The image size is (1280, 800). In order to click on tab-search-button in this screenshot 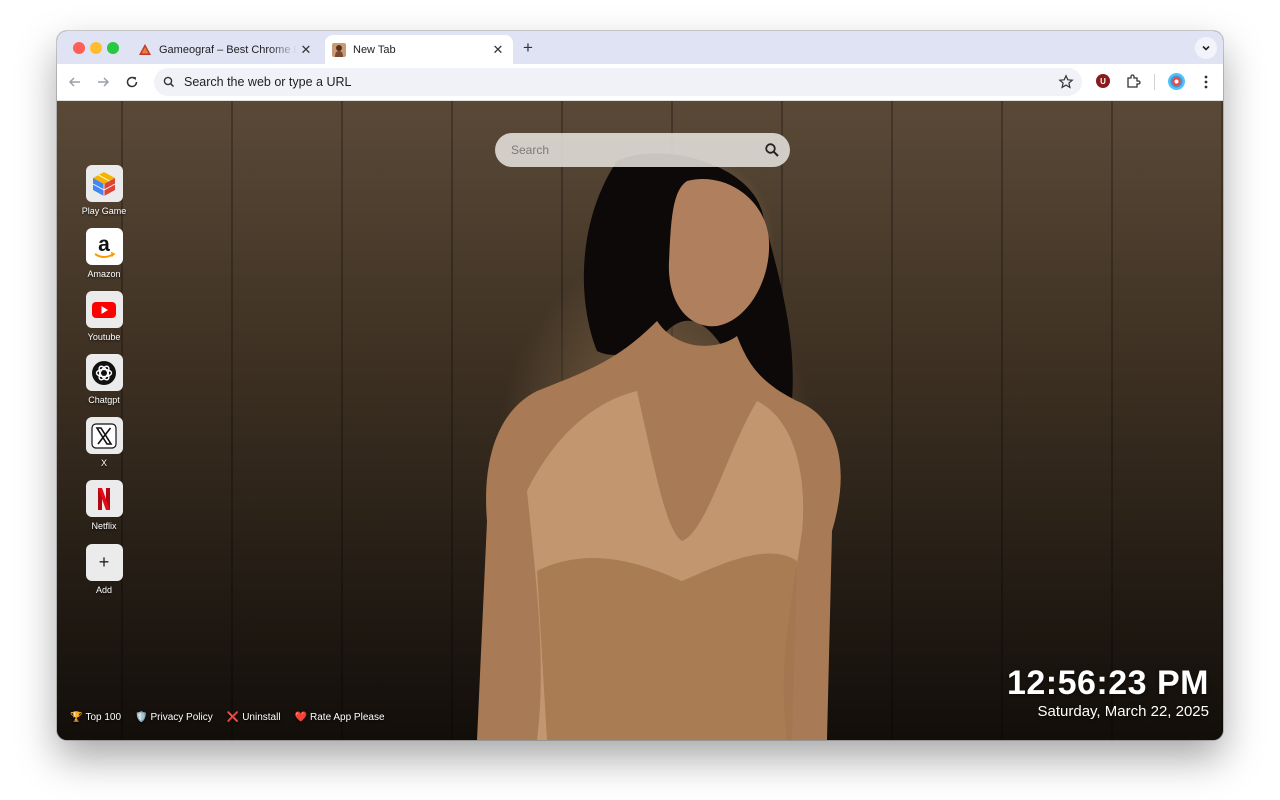, I will do `click(1206, 48)`.